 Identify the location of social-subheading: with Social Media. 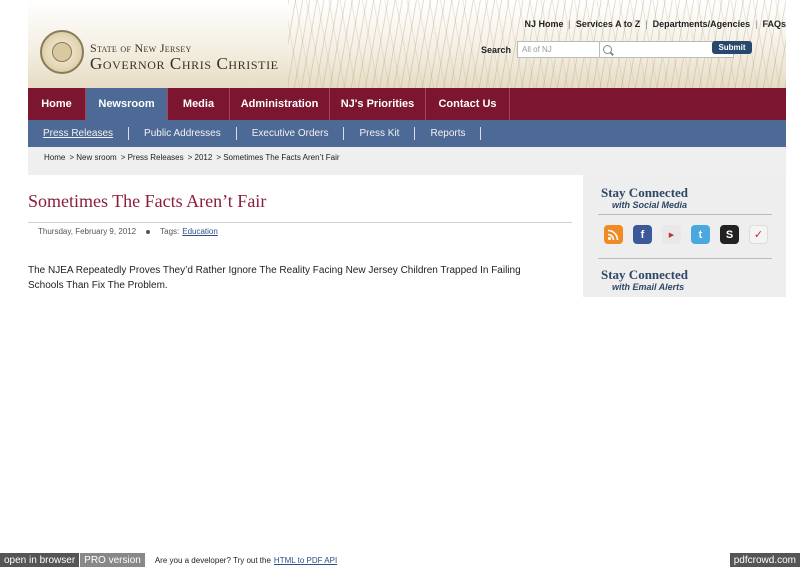
(650, 205).